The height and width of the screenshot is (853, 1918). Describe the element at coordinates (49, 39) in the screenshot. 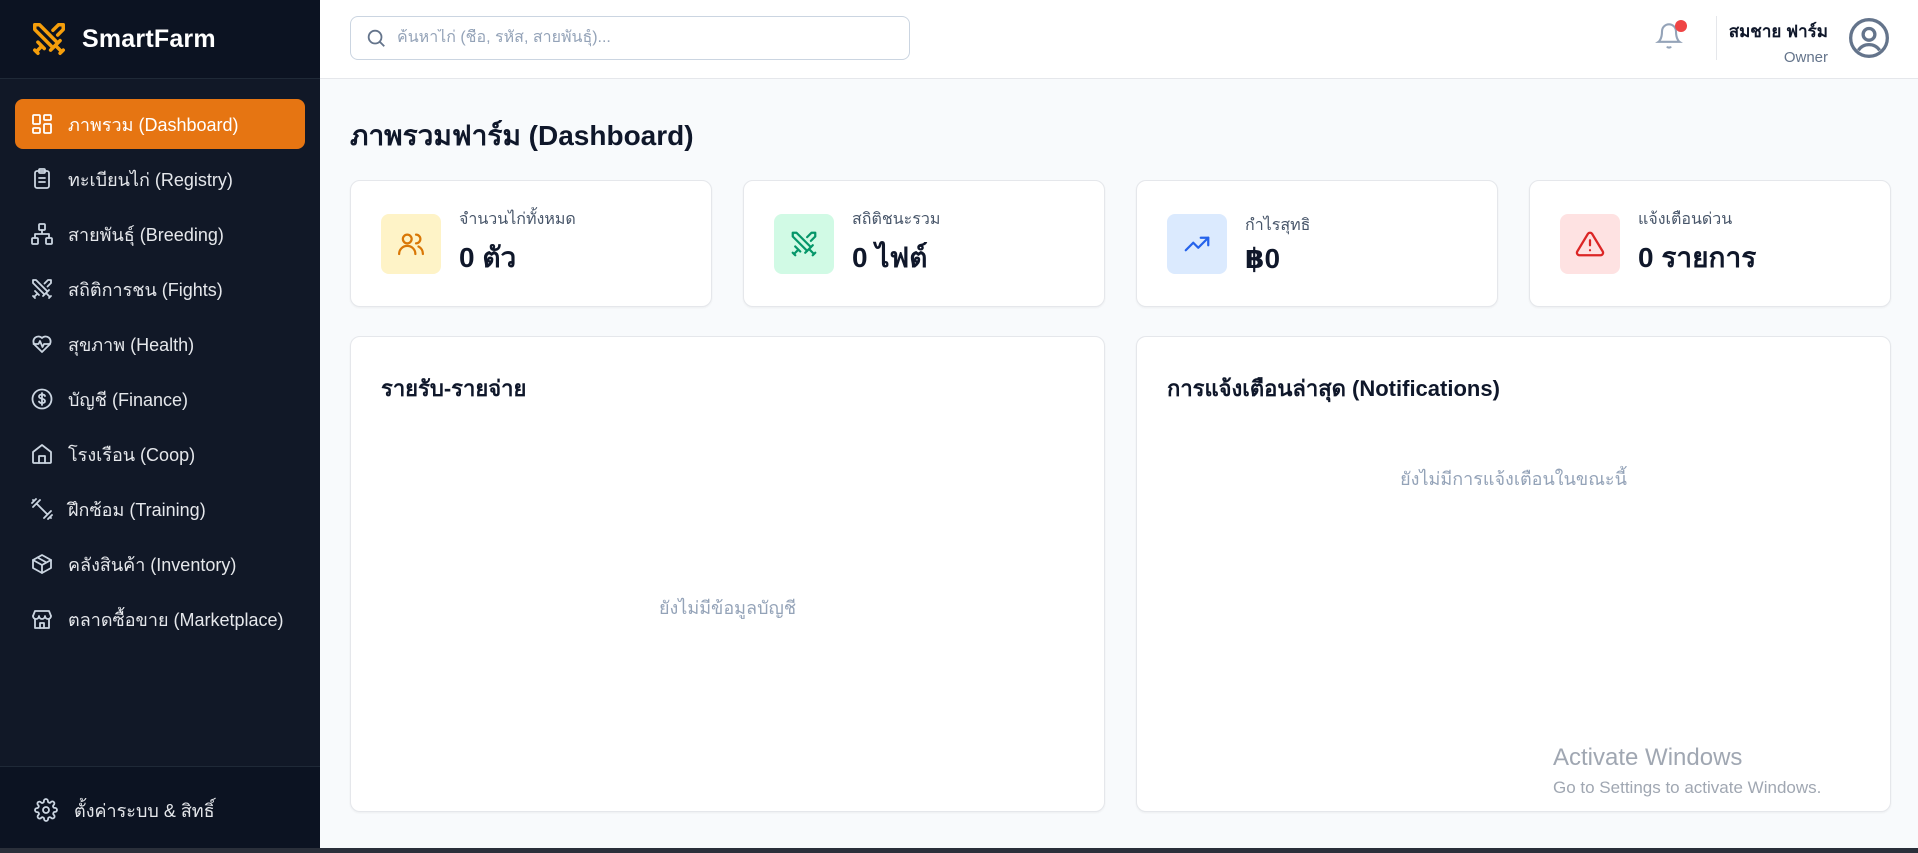

I see `crossed-swords-logo-icon` at that location.